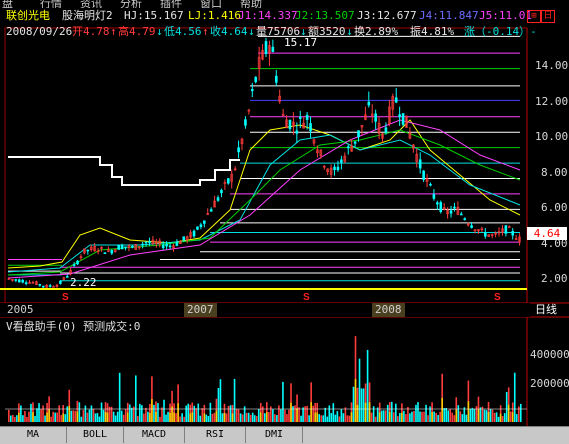 This screenshot has width=569, height=444. Describe the element at coordinates (251, 31) in the screenshot. I see `close-arrow-icon: ↓` at that location.